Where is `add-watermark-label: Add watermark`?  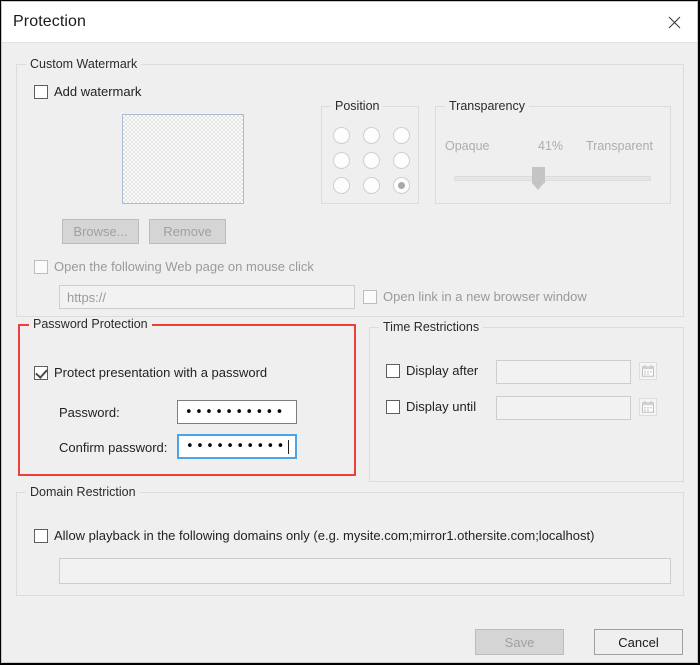
add-watermark-label: Add watermark is located at coordinates (98, 91).